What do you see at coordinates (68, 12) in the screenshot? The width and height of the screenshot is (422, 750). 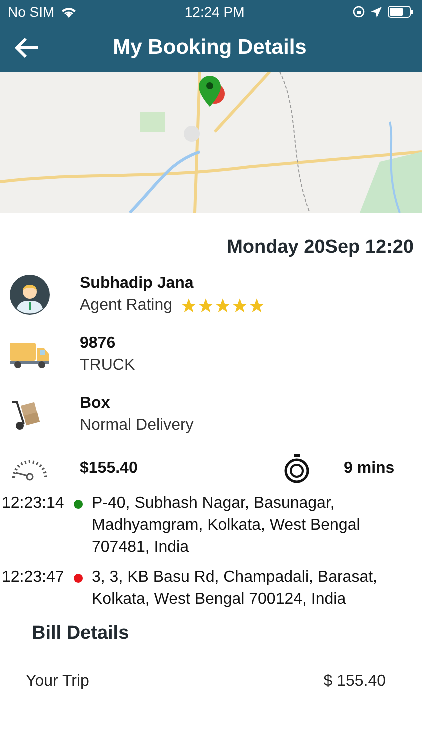 I see `wifi-icon` at bounding box center [68, 12].